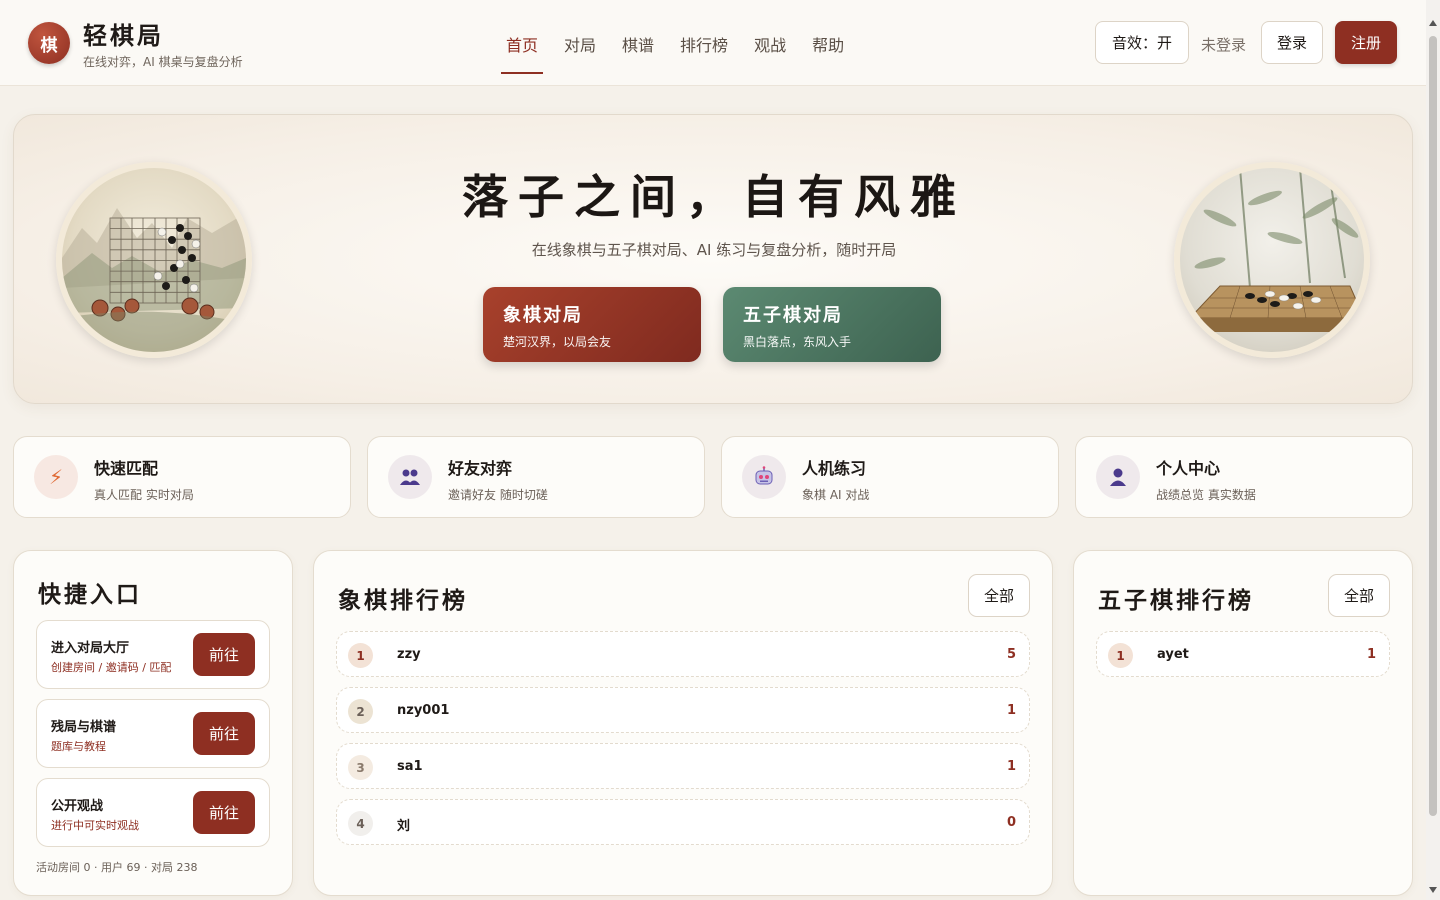 This screenshot has width=1440, height=900. What do you see at coordinates (153, 654) in the screenshot?
I see `shortcut-lobby: 进入对局大厅 创建房间 / 邀请码 / 匹配 前往` at bounding box center [153, 654].